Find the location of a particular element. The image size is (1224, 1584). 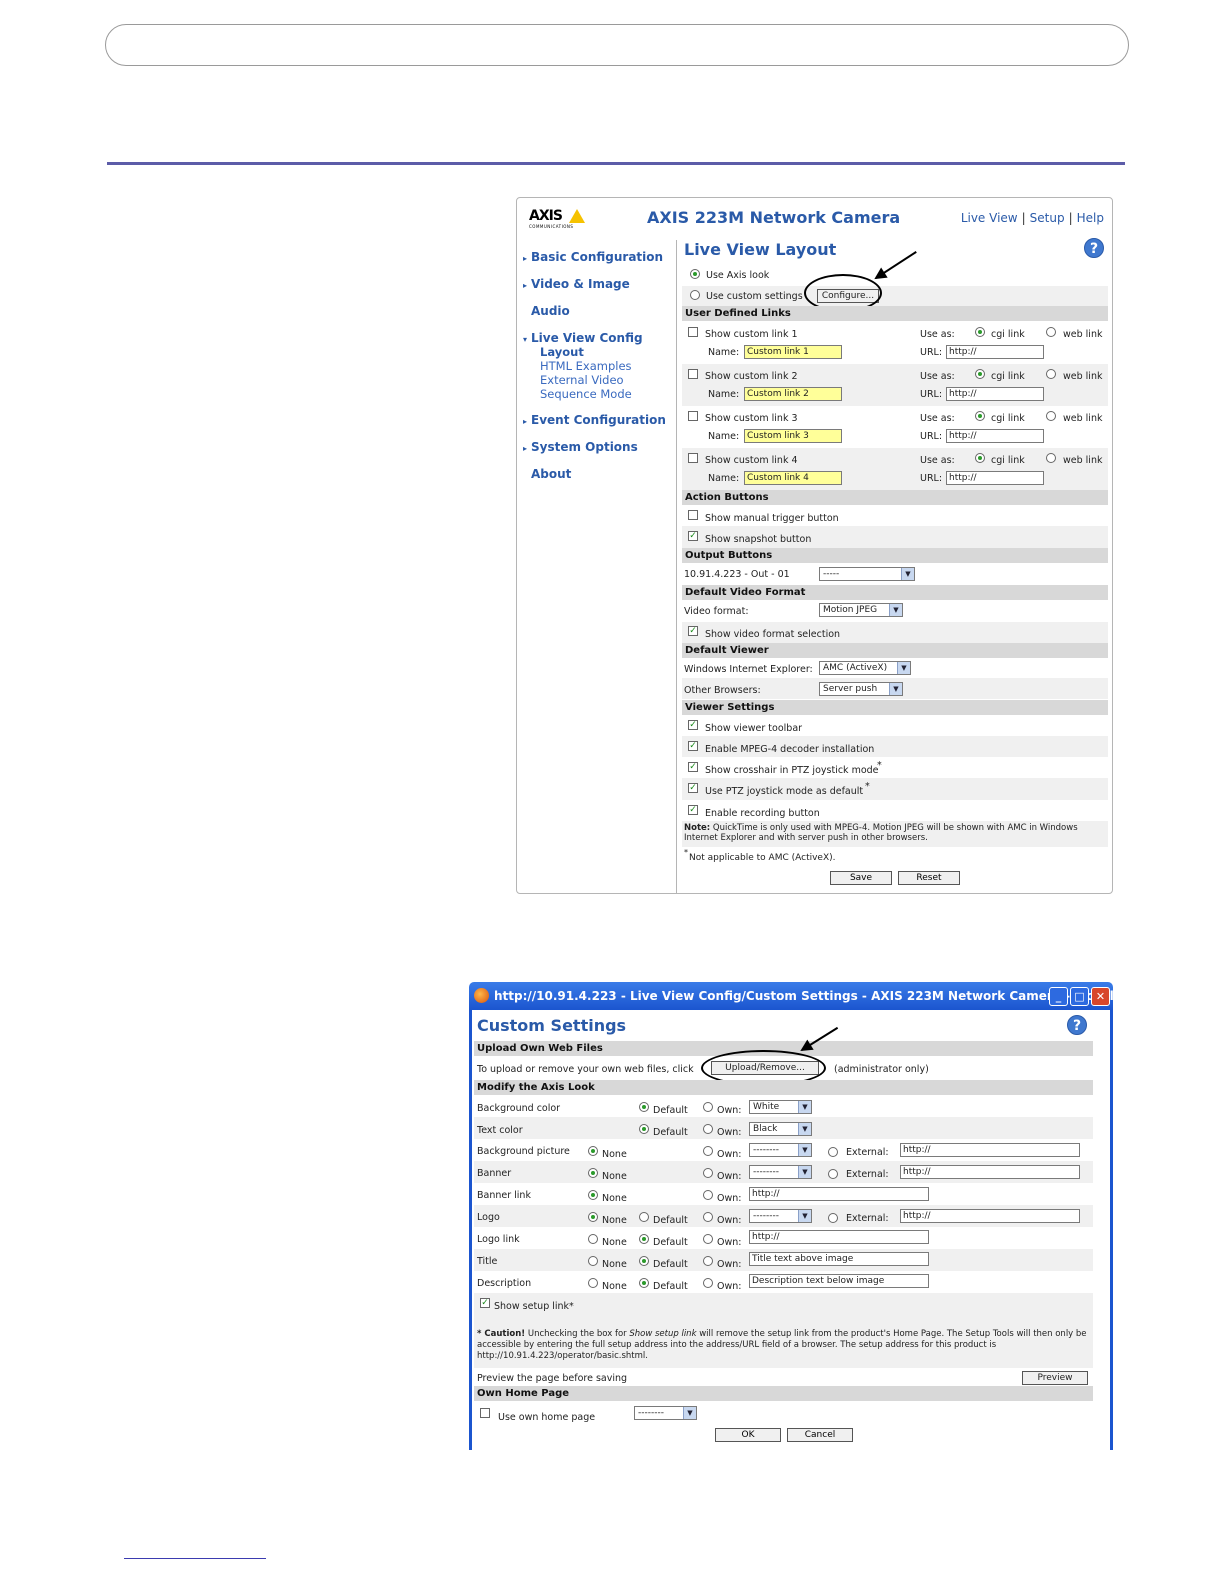

sidebar-item-live-view-config: ▾ Live View Config is located at coordinates (583, 338).